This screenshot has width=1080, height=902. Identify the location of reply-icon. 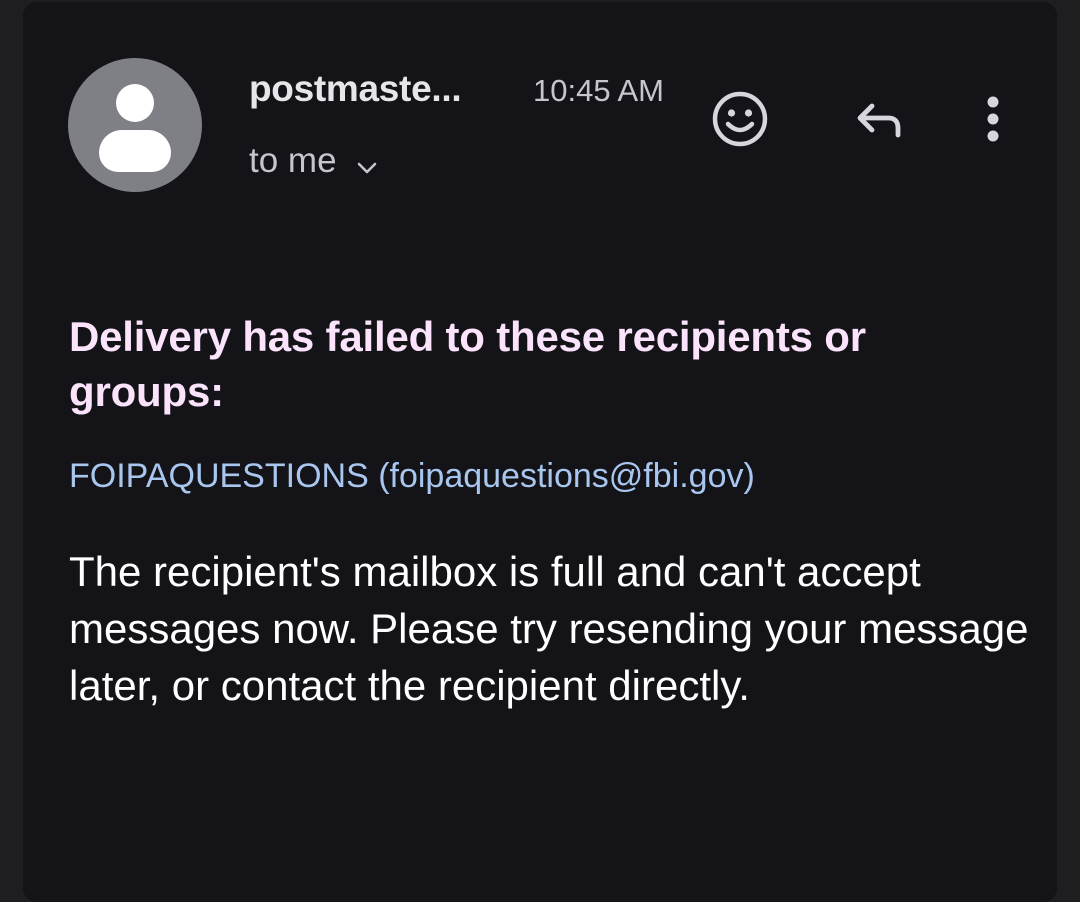
(879, 120).